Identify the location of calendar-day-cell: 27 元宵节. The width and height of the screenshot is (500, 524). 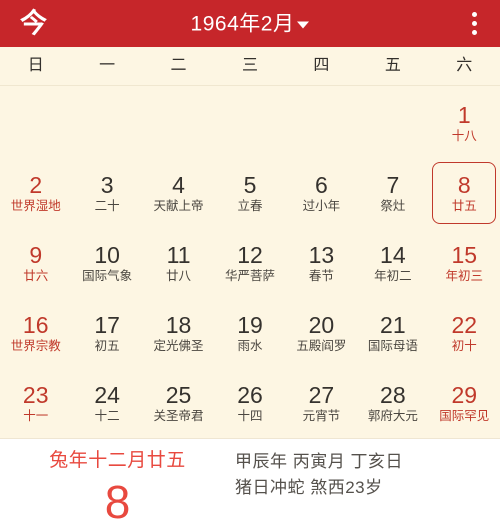
(321, 403).